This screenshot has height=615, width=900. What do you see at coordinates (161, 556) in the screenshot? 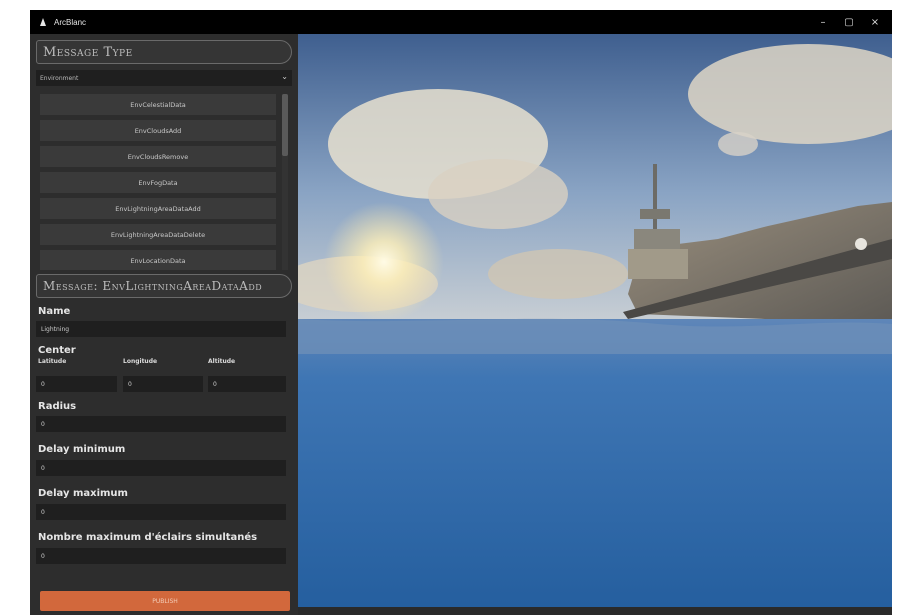
I see `max-simultaneous-input: 0` at bounding box center [161, 556].